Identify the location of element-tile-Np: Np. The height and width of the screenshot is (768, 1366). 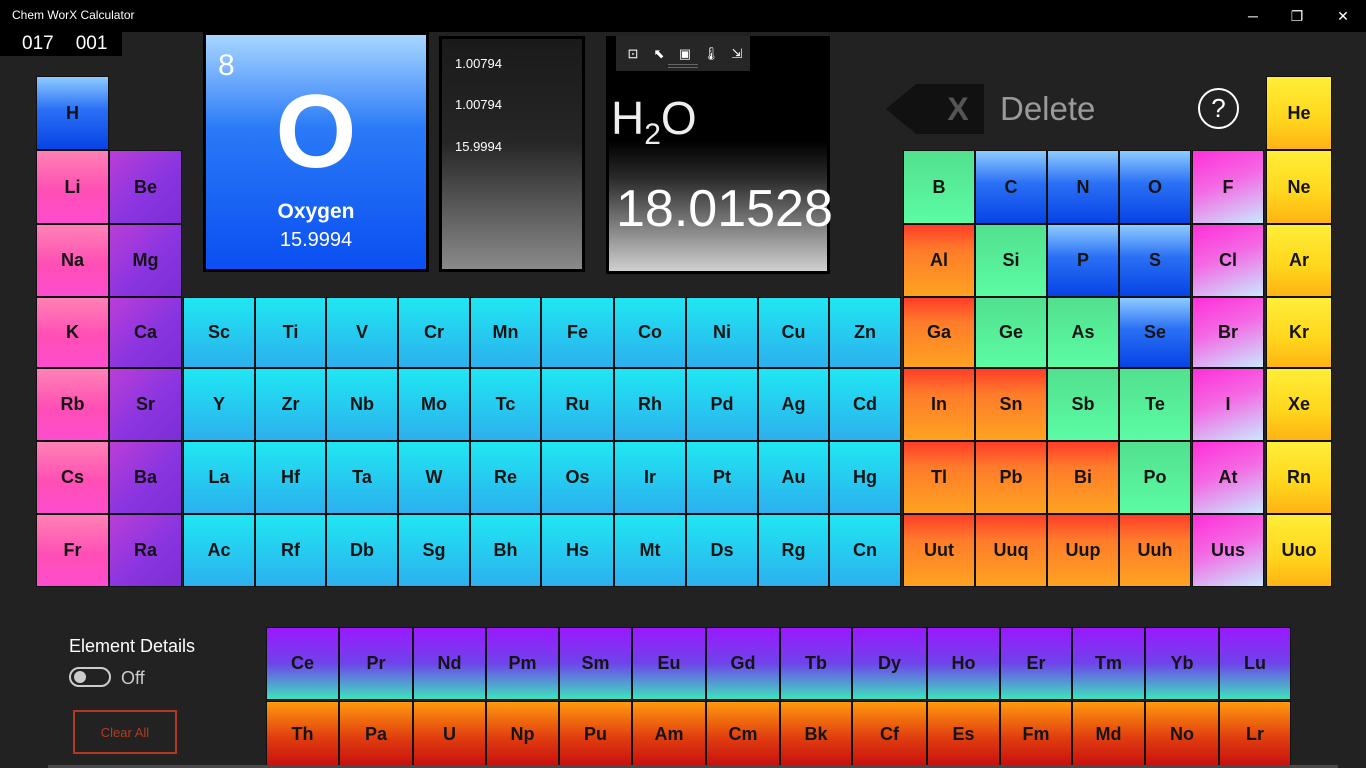
(522, 734).